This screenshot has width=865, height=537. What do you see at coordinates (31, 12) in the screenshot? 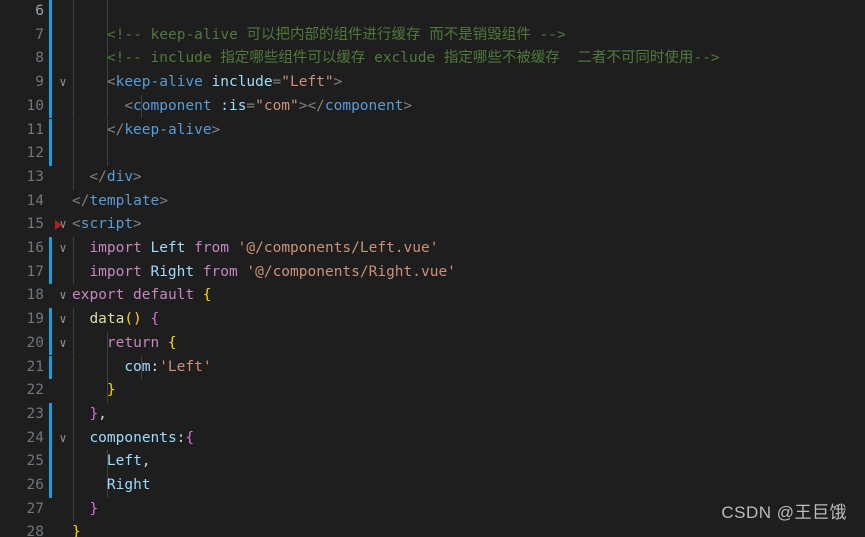
I see `editor-gutter: 6` at bounding box center [31, 12].